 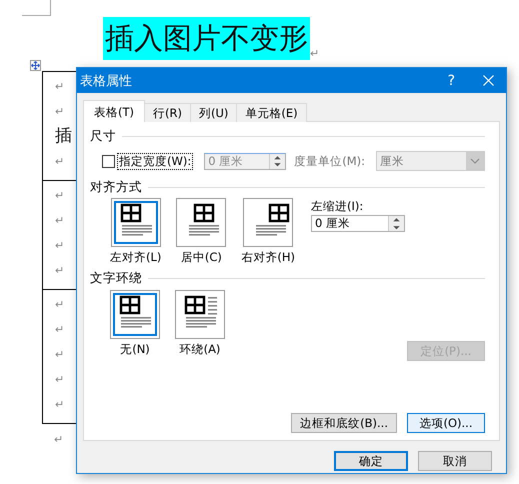 I want to click on document-heading: 插入图片不变形, so click(x=206, y=38).